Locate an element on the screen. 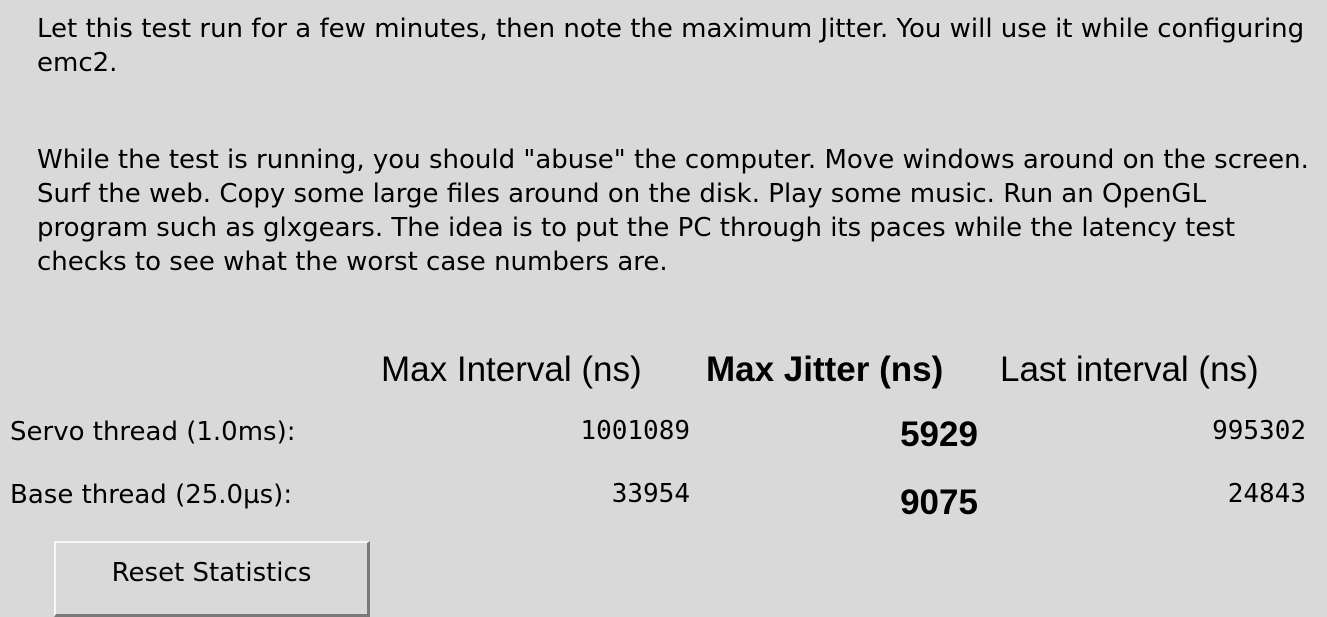 The width and height of the screenshot is (1327, 617). reset-statistics-button: Reset Statistics is located at coordinates (212, 579).